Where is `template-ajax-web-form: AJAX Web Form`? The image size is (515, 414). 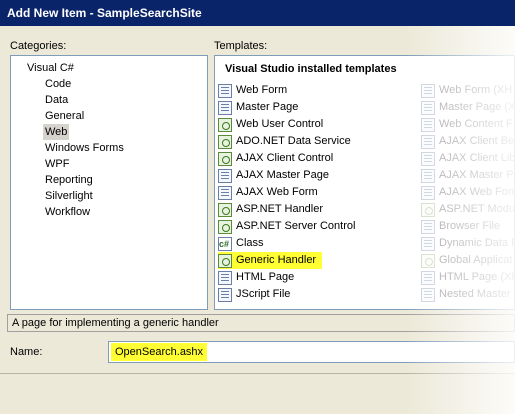
template-ajax-web-form: AJAX Web Form is located at coordinates (268, 192).